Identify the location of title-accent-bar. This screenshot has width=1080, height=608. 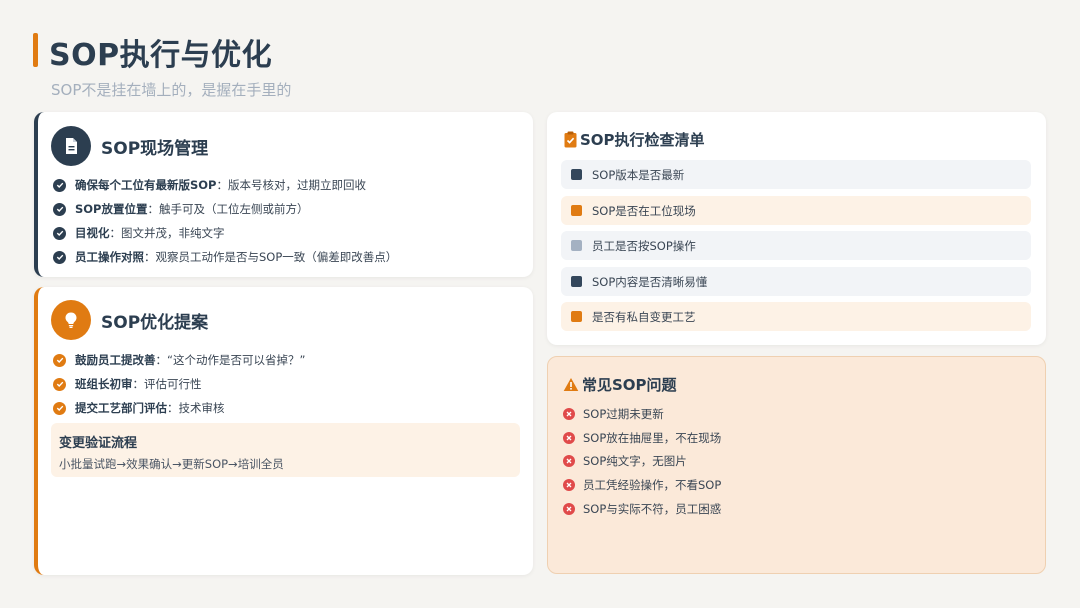
(35, 50).